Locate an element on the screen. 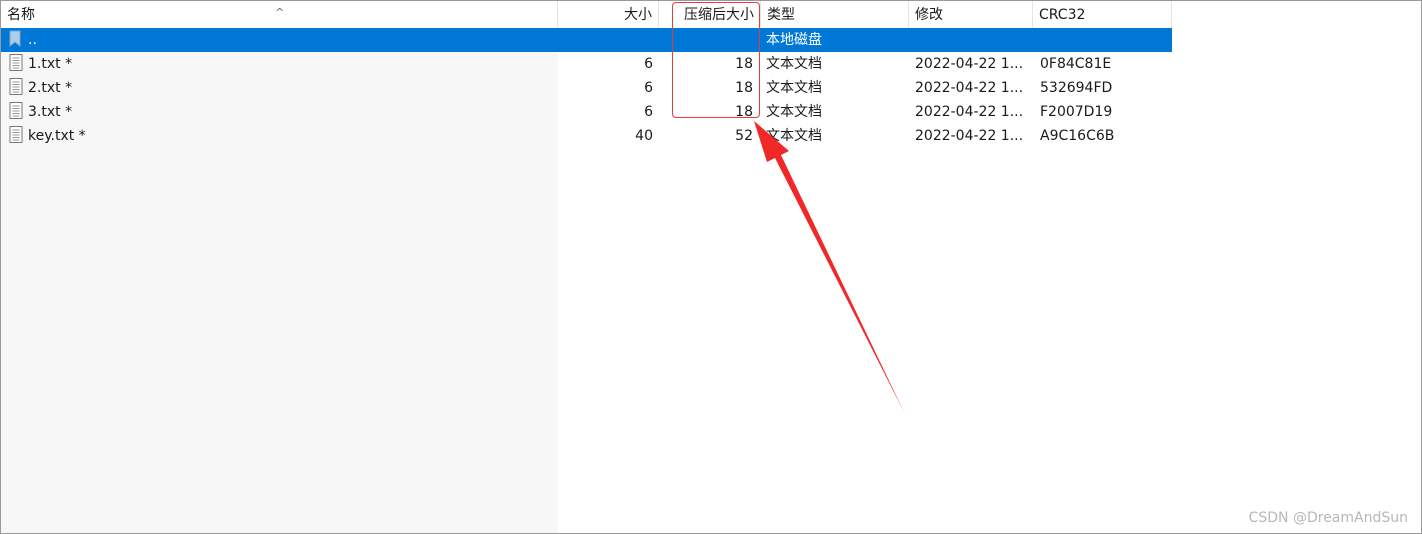 This screenshot has width=1422, height=534. column-header-row: 名称 ^ 大小 压缩后大小 类型 修改 CRC32 is located at coordinates (586, 15).